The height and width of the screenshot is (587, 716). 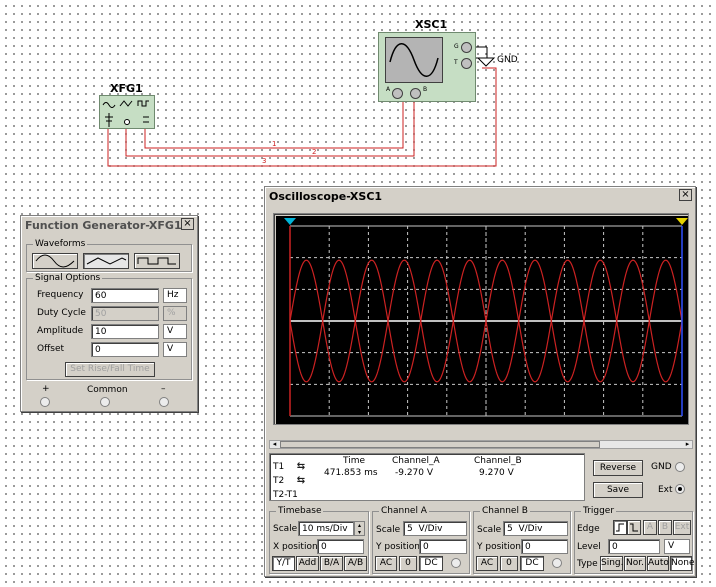 I want to click on amplitude-input, so click(x=125, y=331).